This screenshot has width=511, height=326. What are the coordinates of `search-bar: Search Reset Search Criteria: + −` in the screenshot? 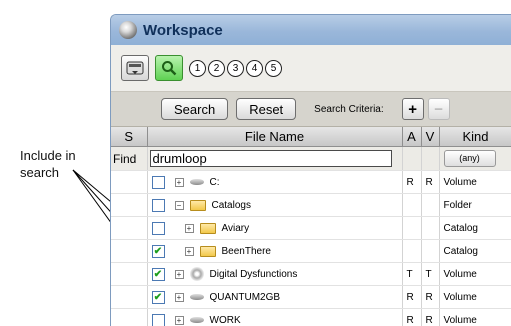 It's located at (311, 109).